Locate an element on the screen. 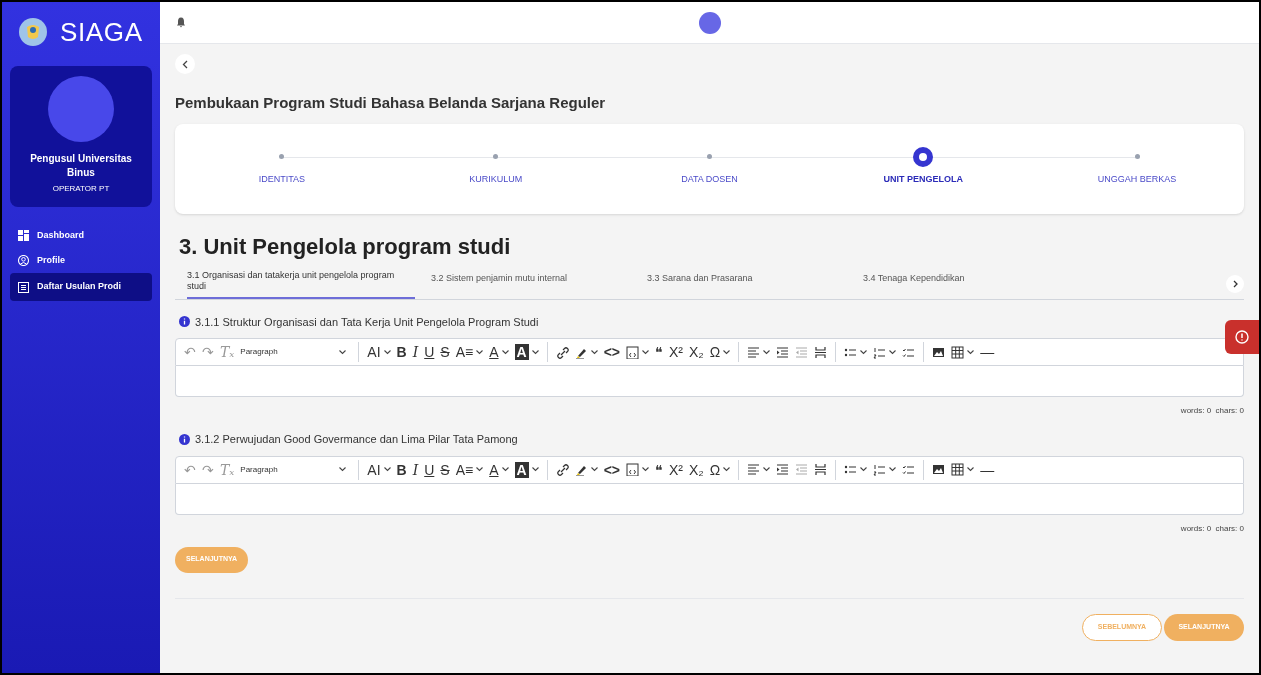 The image size is (1261, 675). nav-item: Profile is located at coordinates (81, 260).